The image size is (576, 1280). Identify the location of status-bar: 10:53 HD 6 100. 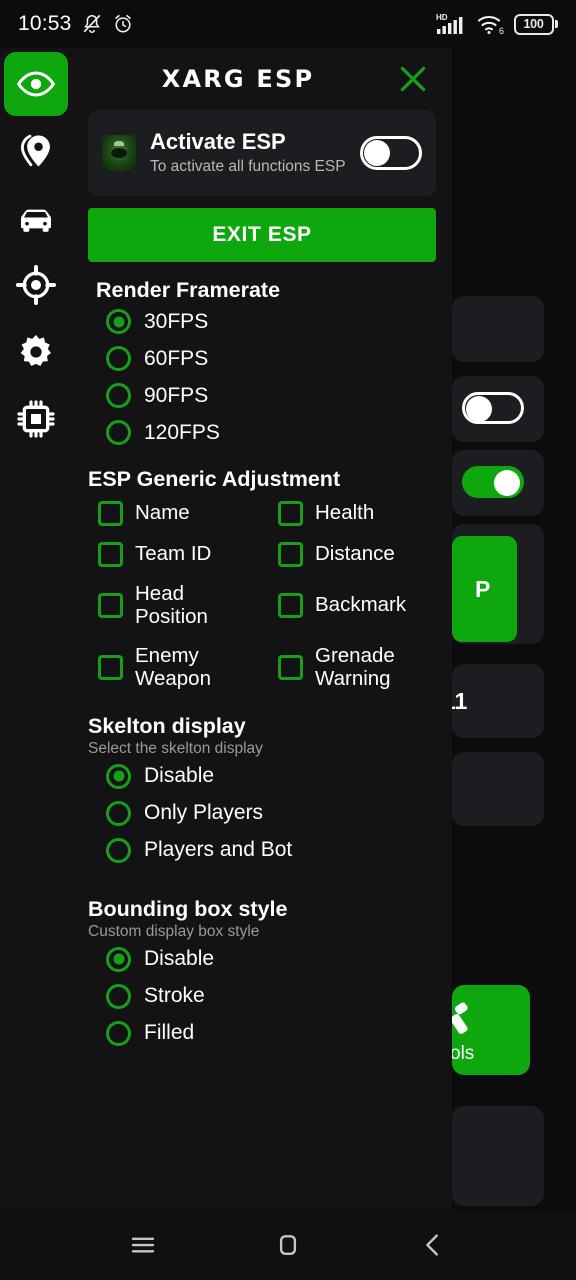
(288, 24).